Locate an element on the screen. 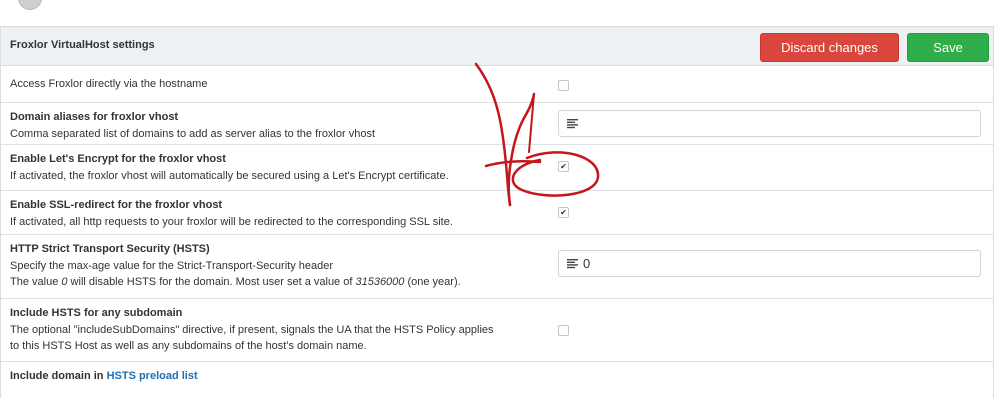 Image resolution: width=1000 pixels, height=402 pixels. top-strip is located at coordinates (500, 5).